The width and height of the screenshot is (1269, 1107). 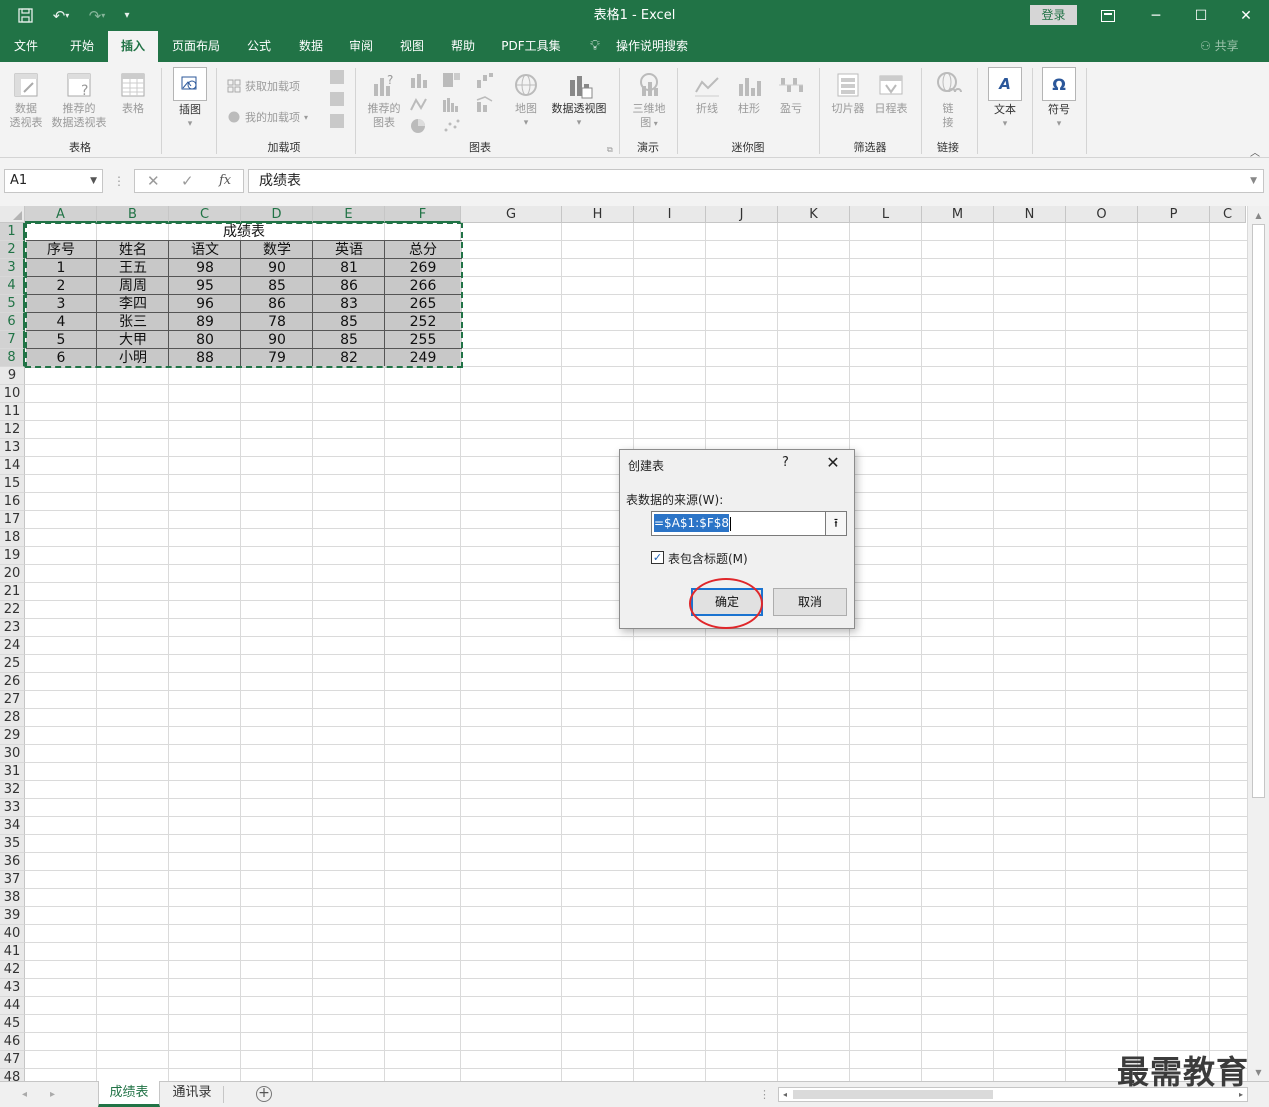 What do you see at coordinates (349, 214) in the screenshot?
I see `column-header: E` at bounding box center [349, 214].